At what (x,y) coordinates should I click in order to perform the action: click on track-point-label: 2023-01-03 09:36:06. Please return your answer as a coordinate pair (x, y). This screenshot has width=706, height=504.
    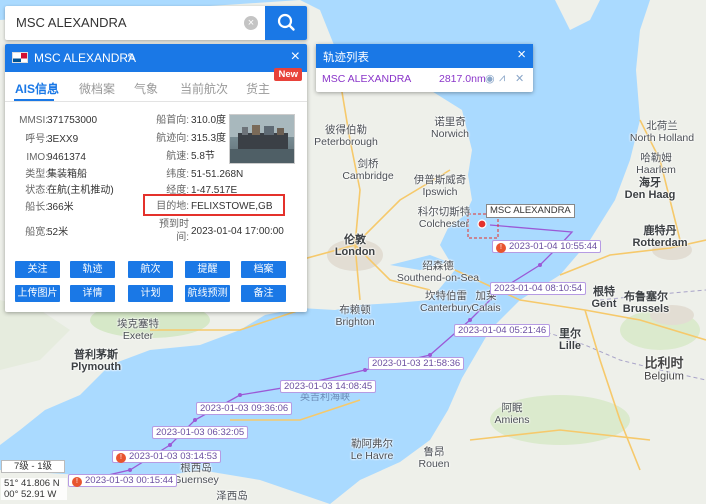
    Looking at the image, I should click on (244, 408).